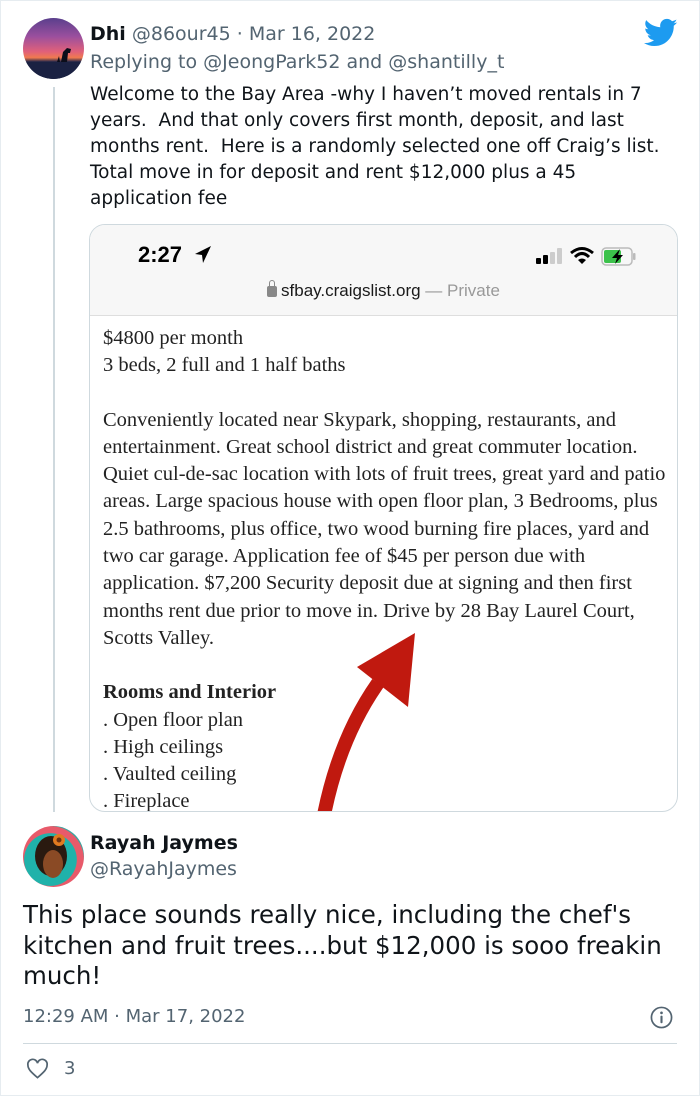 The width and height of the screenshot is (700, 1096). I want to click on author-handle: @RayahJaymes, so click(163, 869).